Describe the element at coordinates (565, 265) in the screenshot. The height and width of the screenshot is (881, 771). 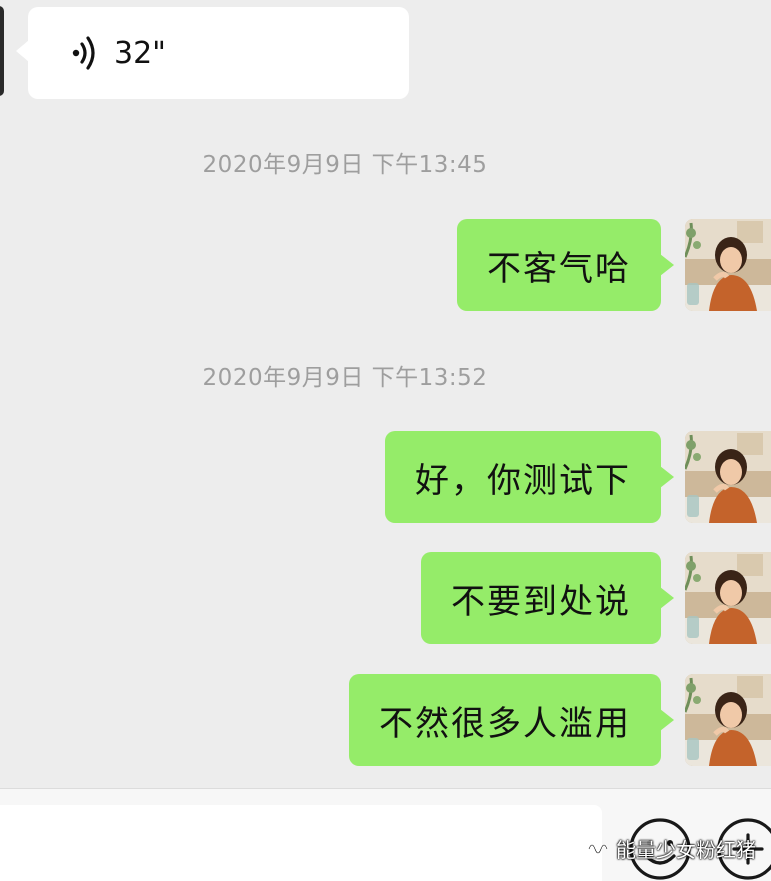
I see `outgoing-bubble: 不客气哈` at that location.